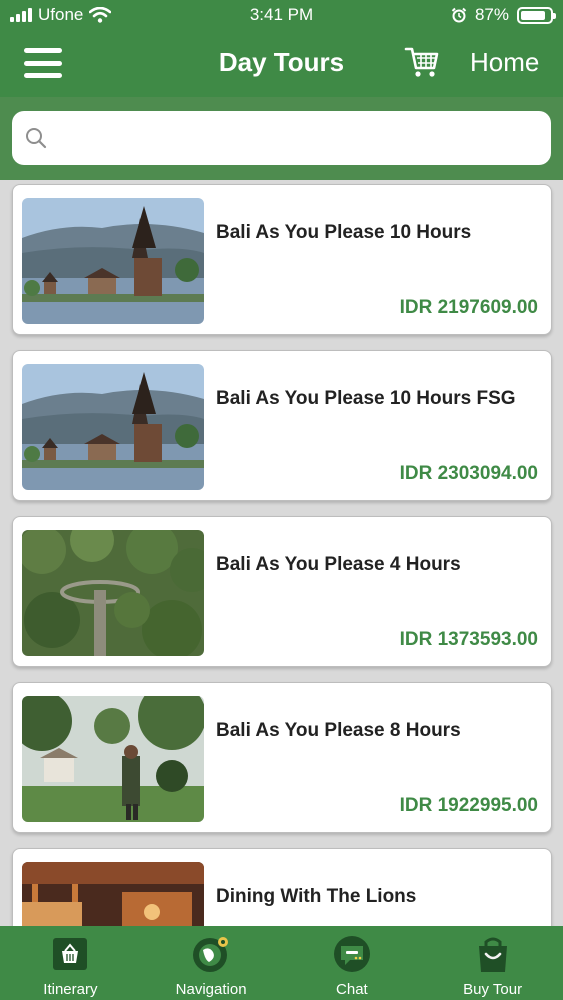 The height and width of the screenshot is (1000, 563). I want to click on search-input, so click(298, 138).